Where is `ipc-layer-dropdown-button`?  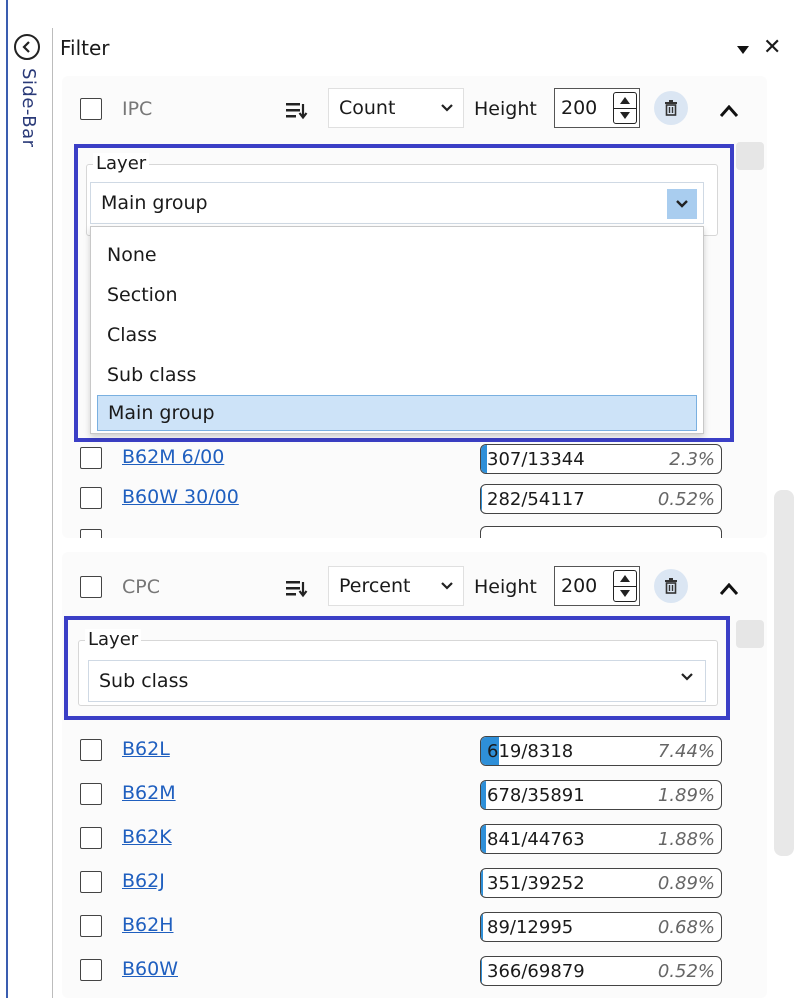 ipc-layer-dropdown-button is located at coordinates (682, 204).